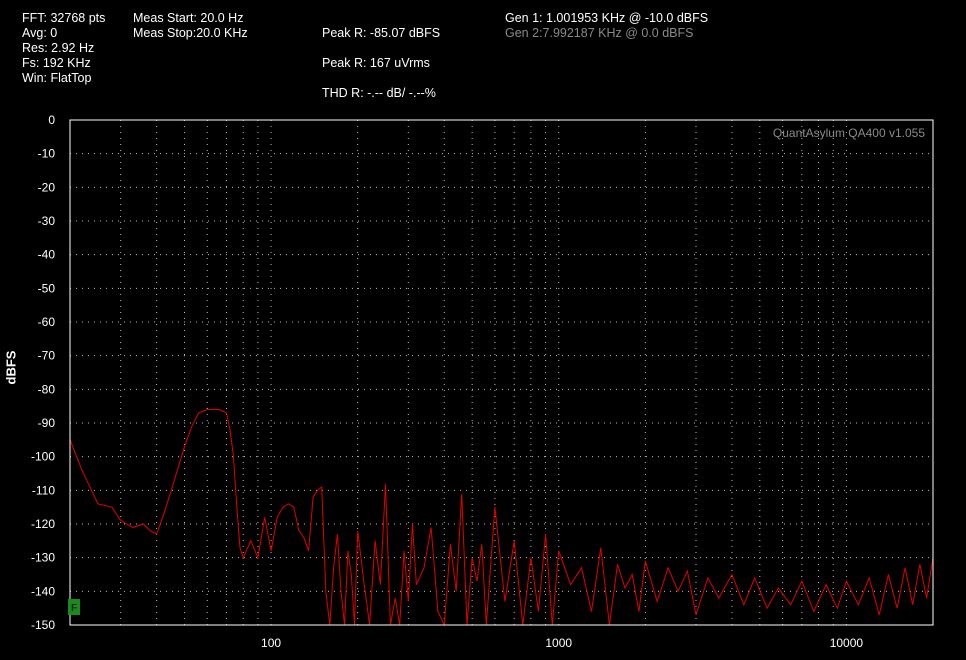  Describe the element at coordinates (47, 423) in the screenshot. I see `y-tick-label: -90` at that location.